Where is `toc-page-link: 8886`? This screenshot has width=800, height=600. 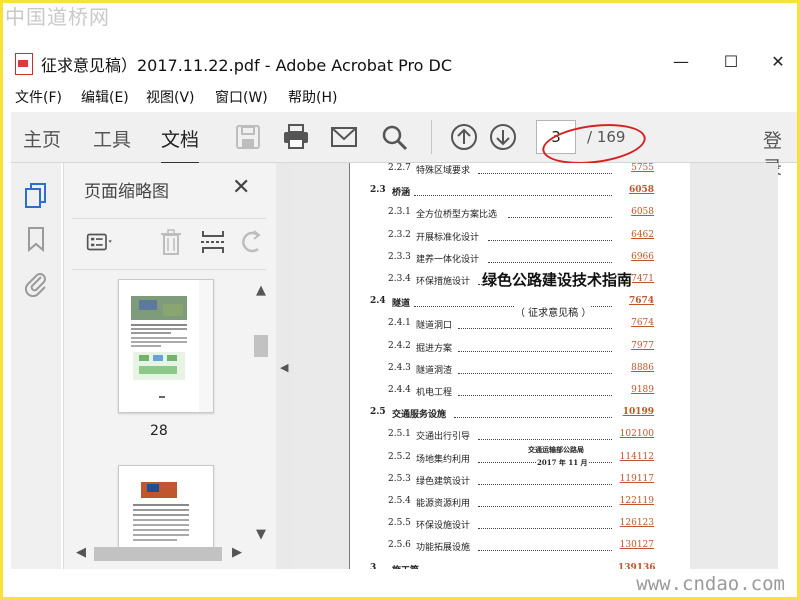
toc-page-link: 8886 is located at coordinates (636, 368).